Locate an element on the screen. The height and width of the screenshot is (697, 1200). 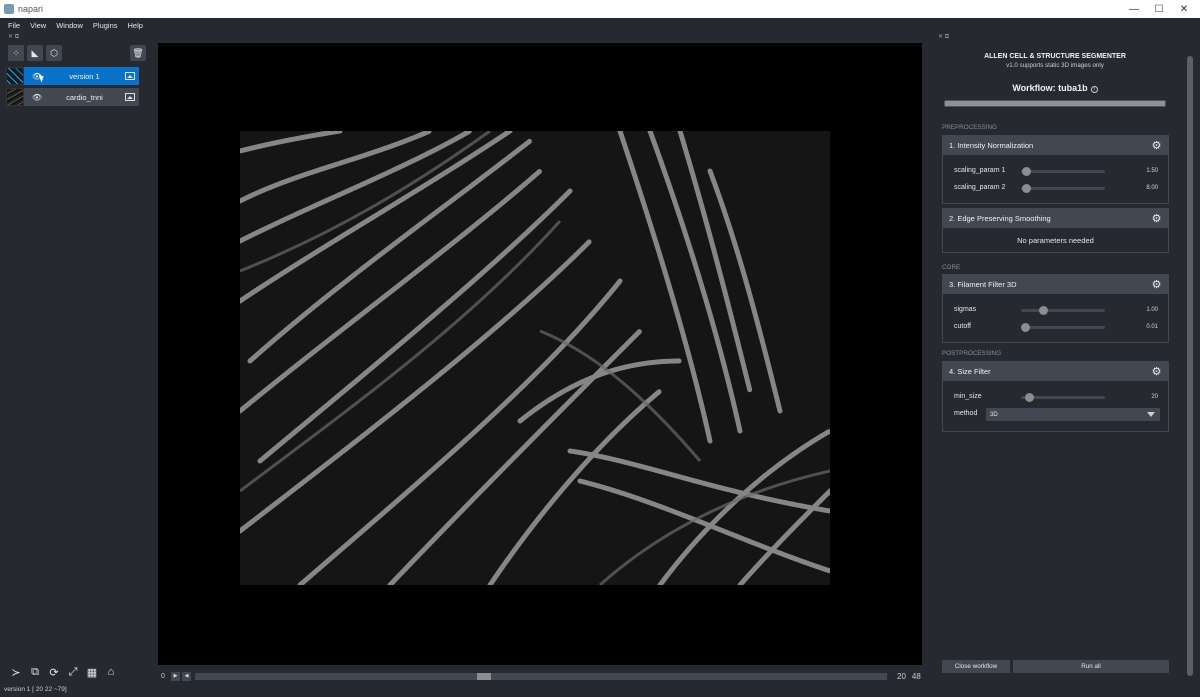
plugin-title: ALLEN CELL & STRUCTURE SEGMENTER is located at coordinates (1055, 56).